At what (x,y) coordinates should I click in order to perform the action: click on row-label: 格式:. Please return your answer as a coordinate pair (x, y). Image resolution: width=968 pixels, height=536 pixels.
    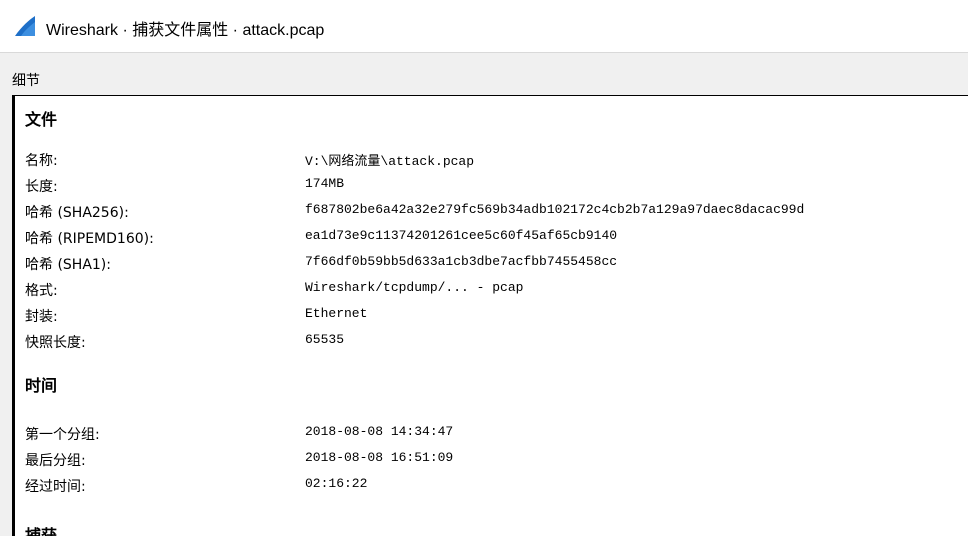
    Looking at the image, I should click on (41, 291).